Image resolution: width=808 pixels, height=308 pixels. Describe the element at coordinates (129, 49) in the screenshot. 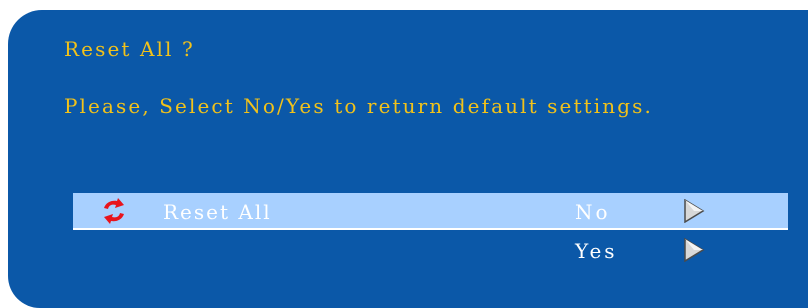

I see `dialog-title: Reset All ?` at that location.